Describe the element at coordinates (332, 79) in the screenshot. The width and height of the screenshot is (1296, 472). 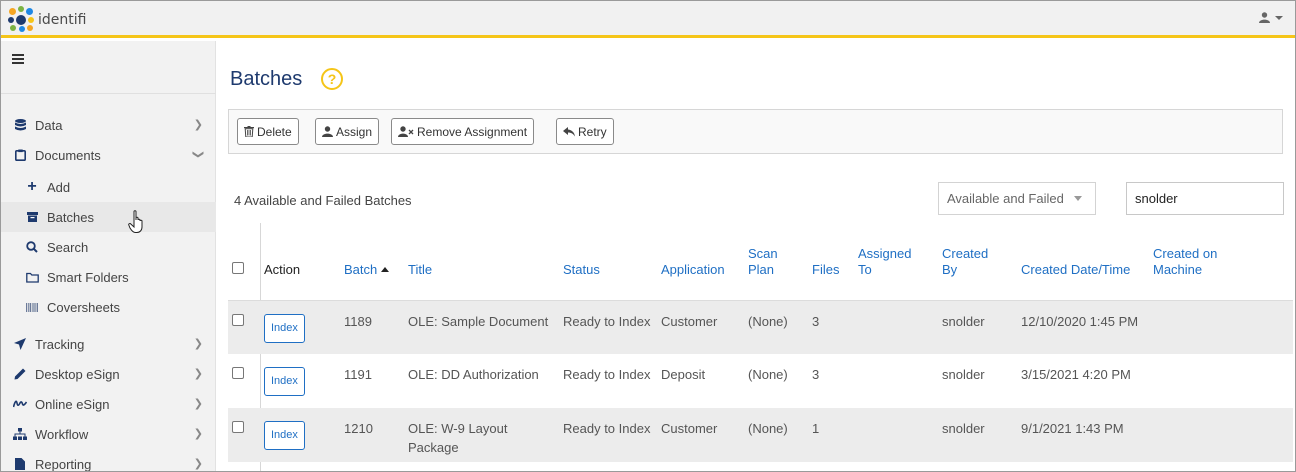
I see `help-icon: ?` at that location.